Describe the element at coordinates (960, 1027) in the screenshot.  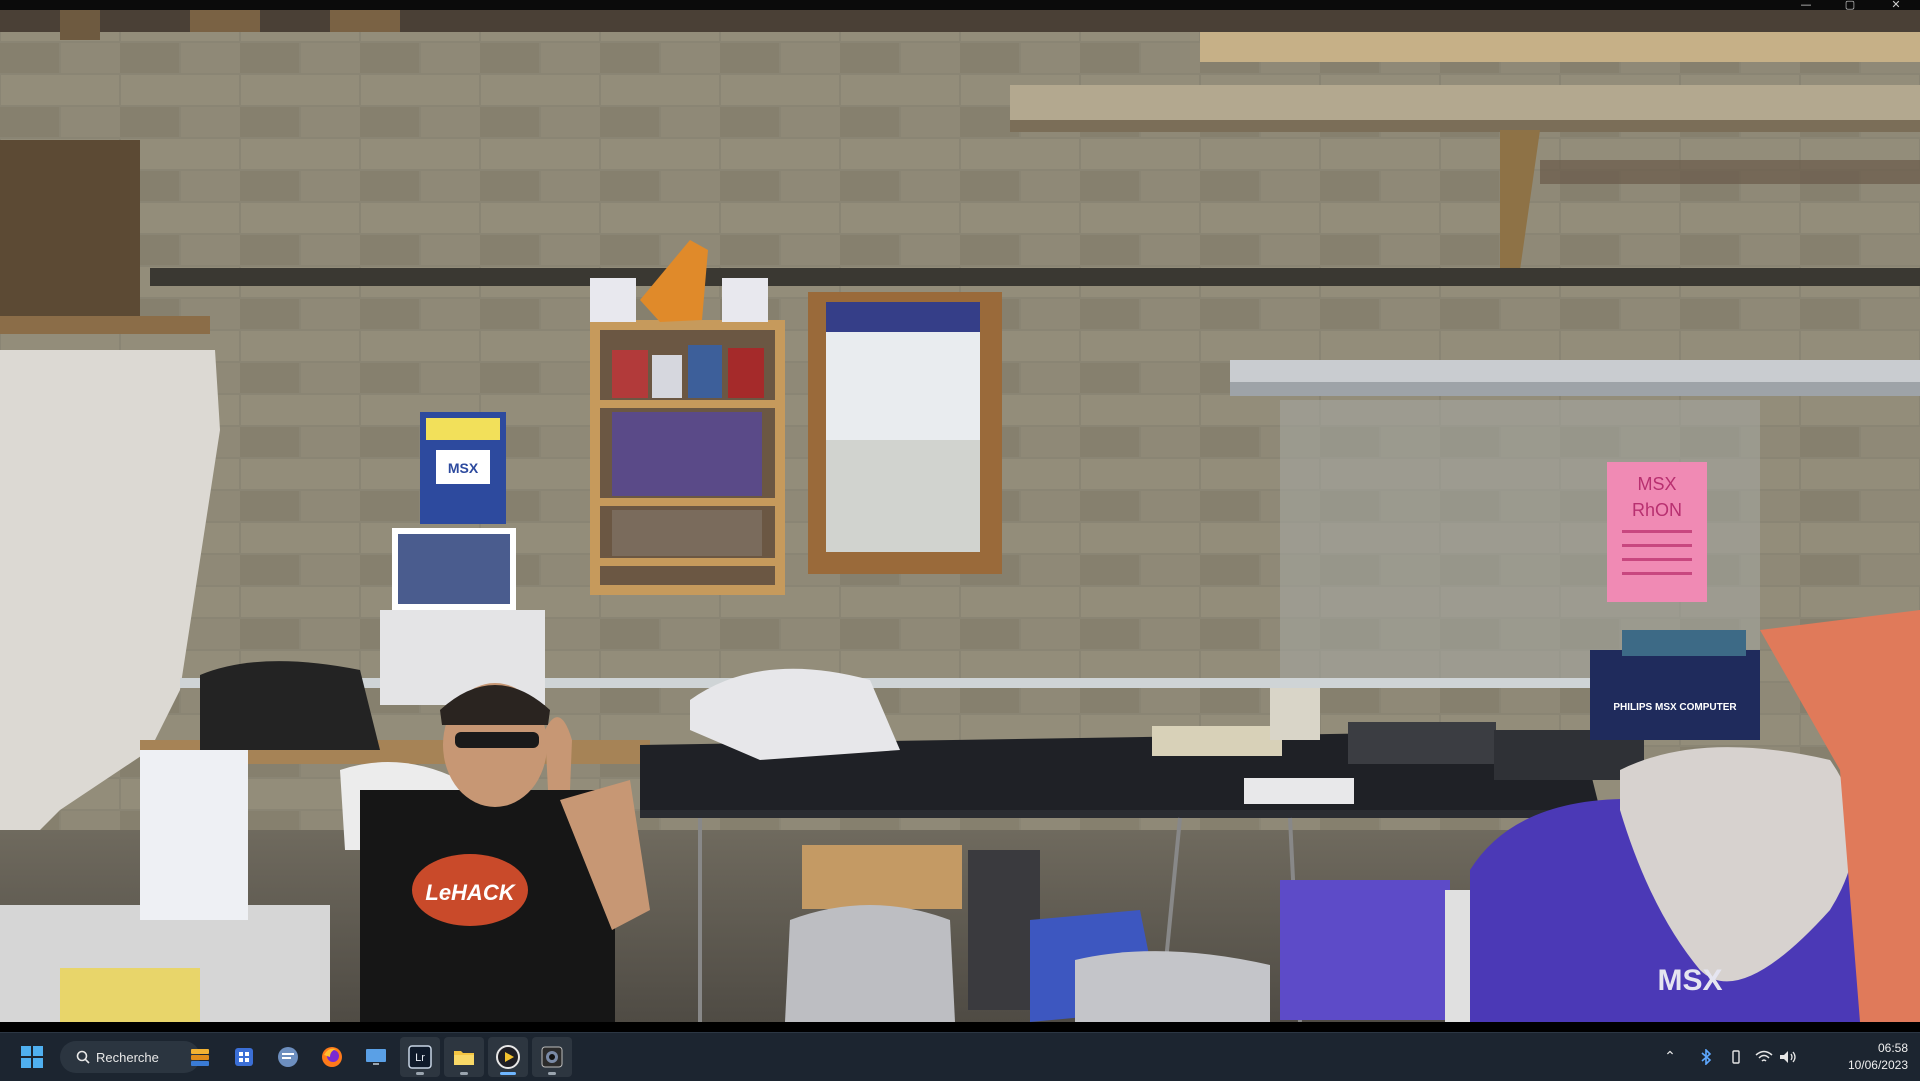
I see `letterbox-bar` at that location.